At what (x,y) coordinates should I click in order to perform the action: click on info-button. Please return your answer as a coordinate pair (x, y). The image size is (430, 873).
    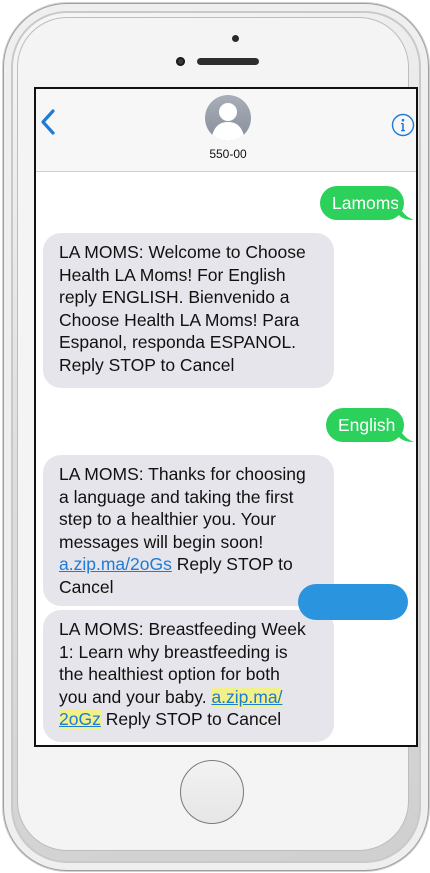
    Looking at the image, I should click on (403, 125).